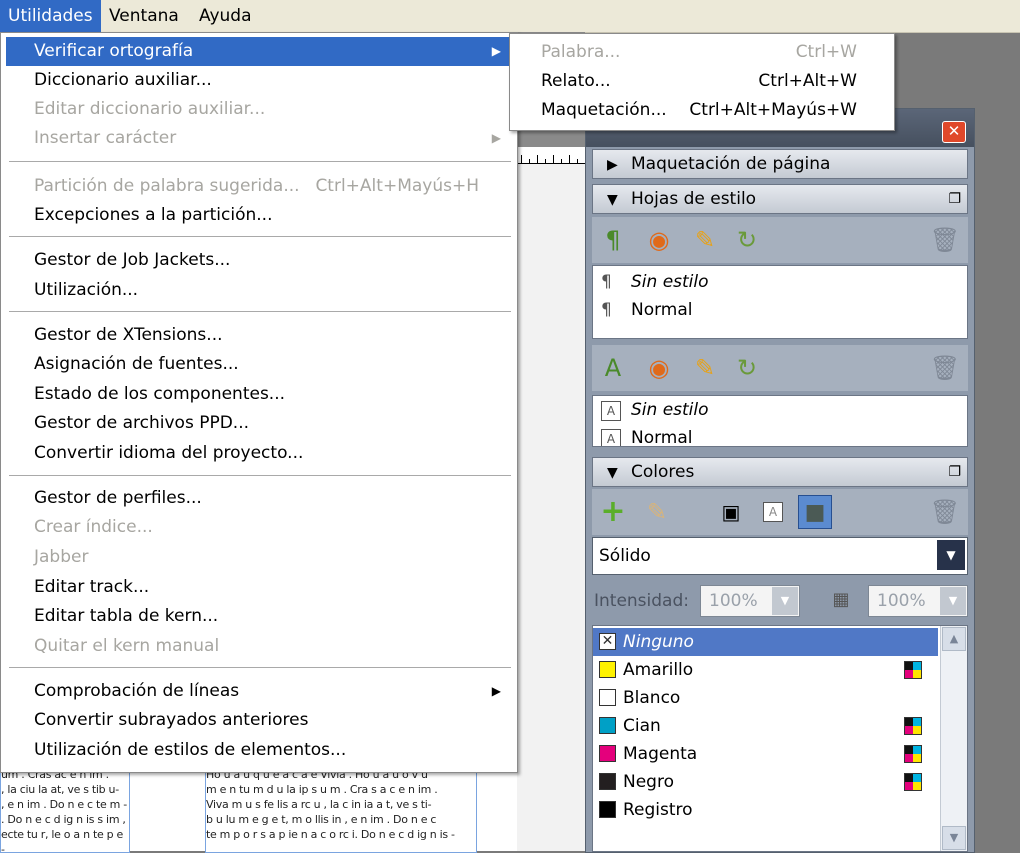  I want to click on intensity-input-2: 100% ▼, so click(918, 601).